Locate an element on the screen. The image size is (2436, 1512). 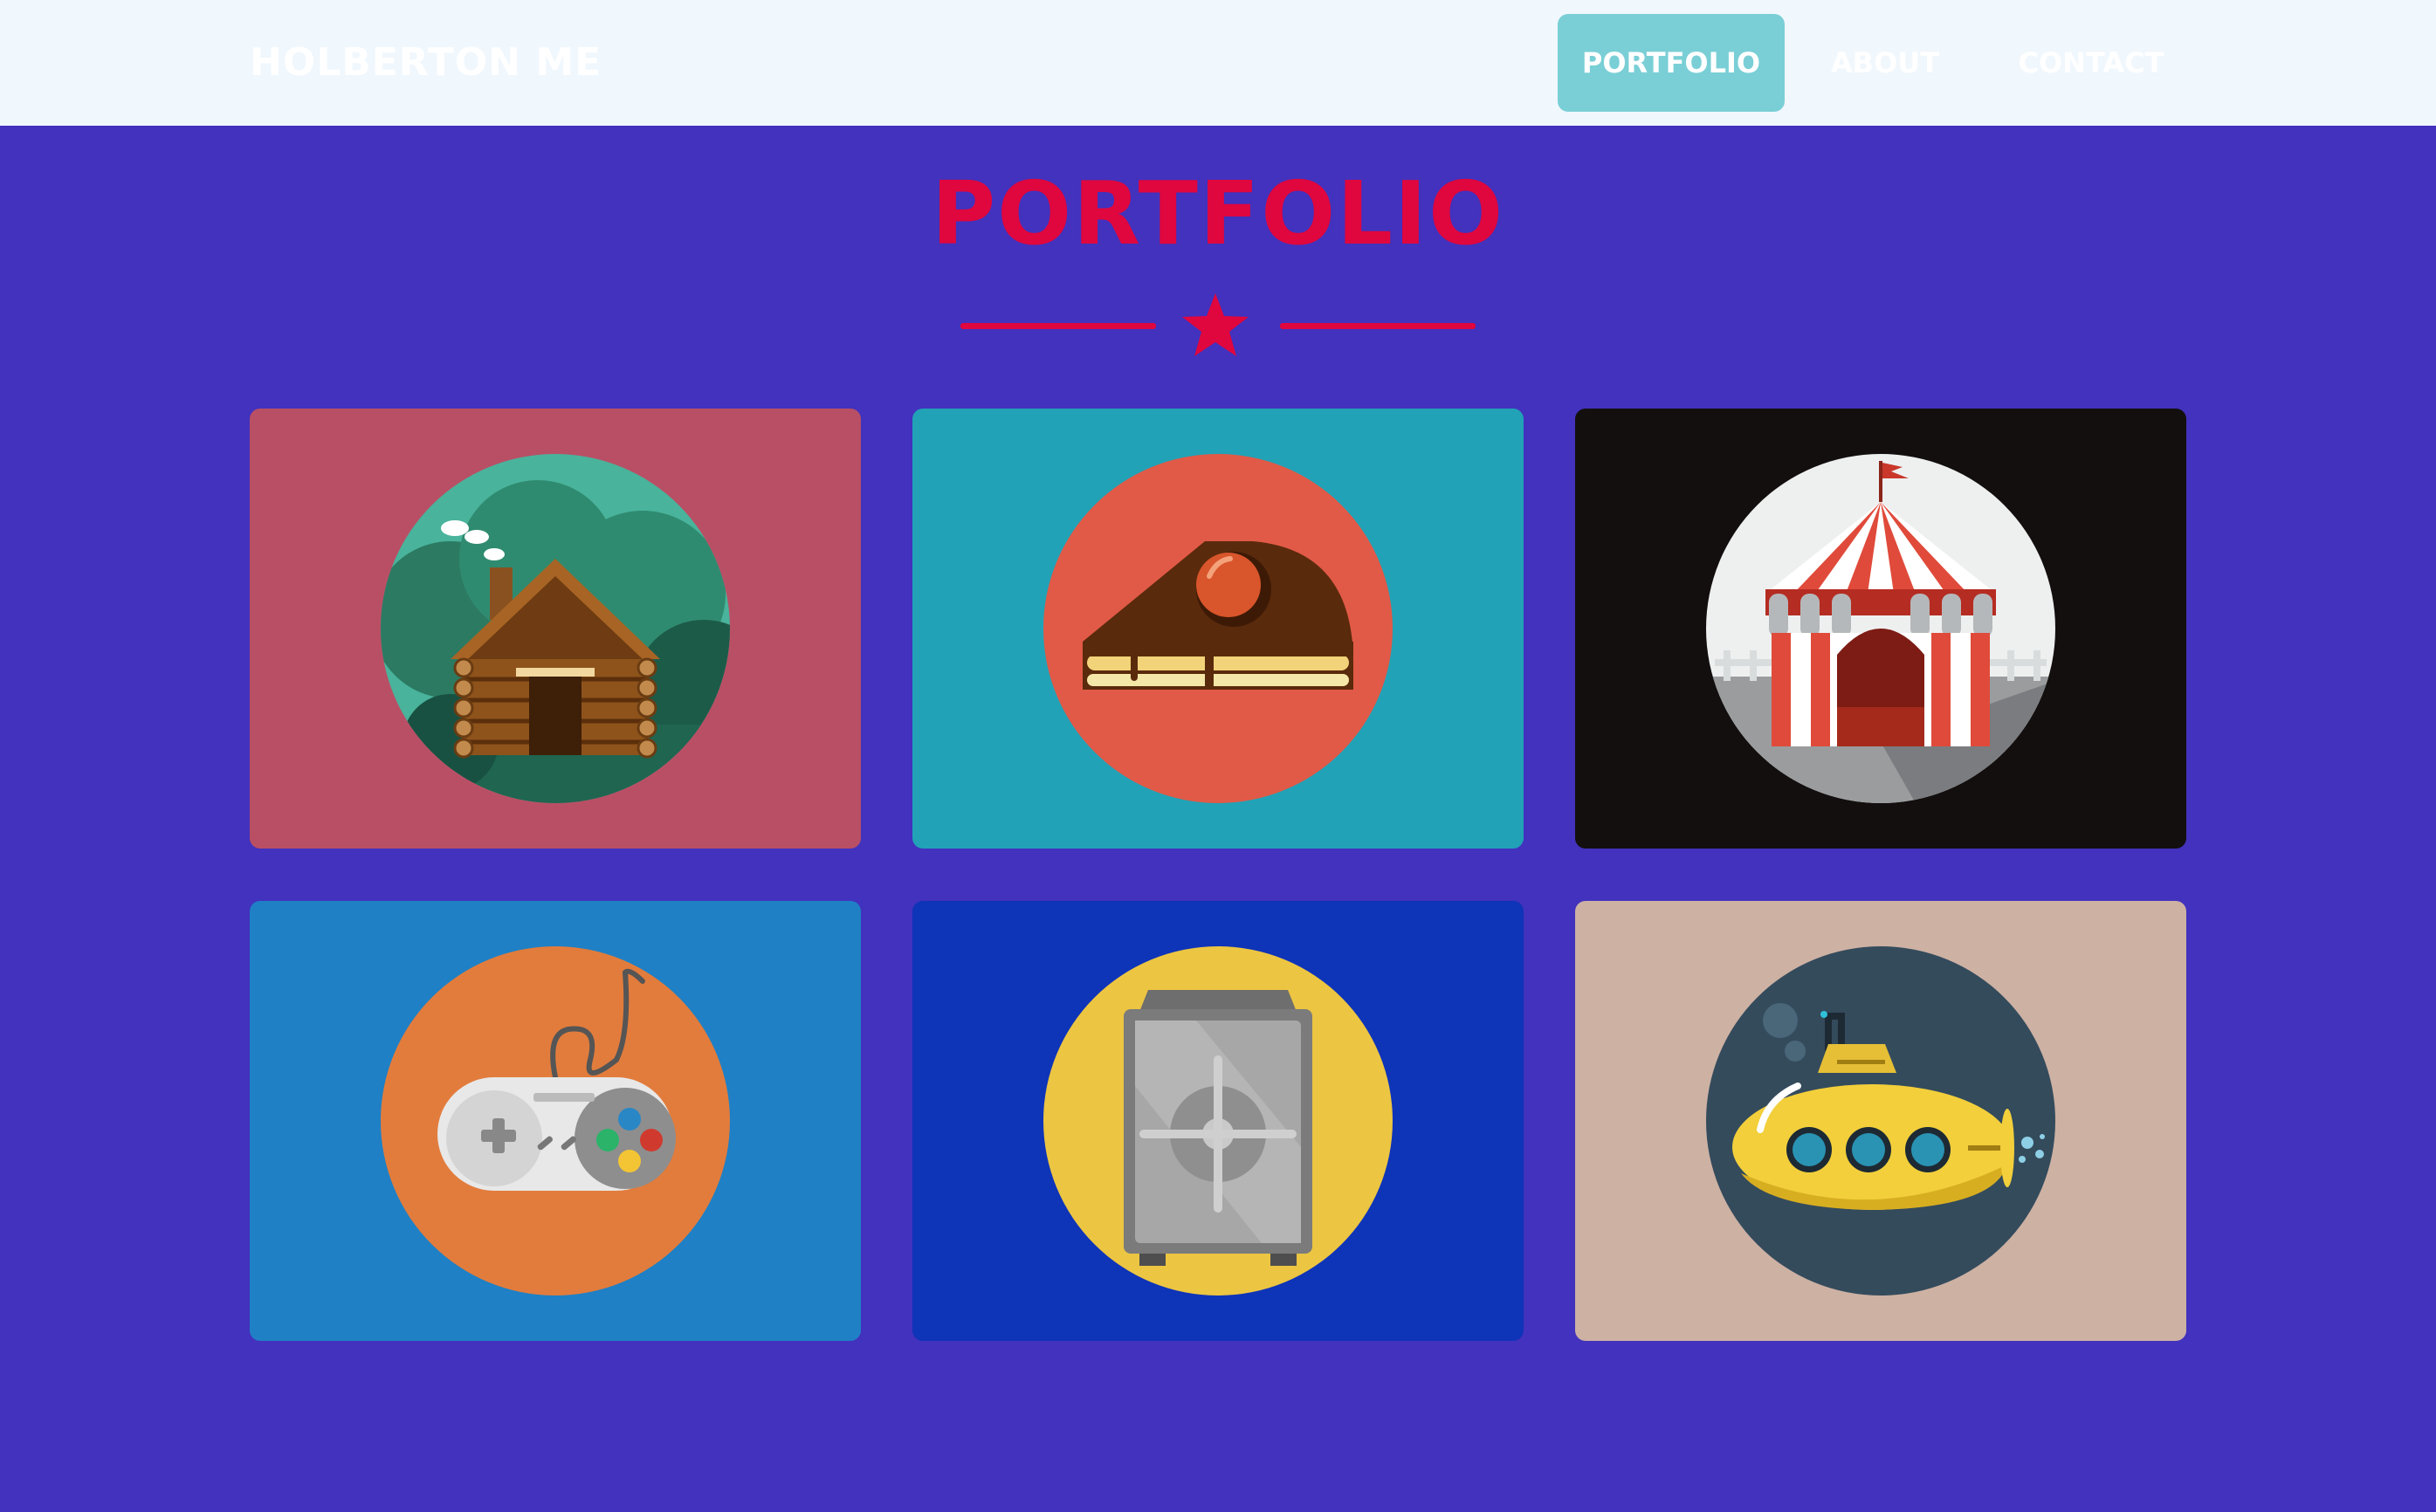
log-cabin-icon is located at coordinates (555, 629).